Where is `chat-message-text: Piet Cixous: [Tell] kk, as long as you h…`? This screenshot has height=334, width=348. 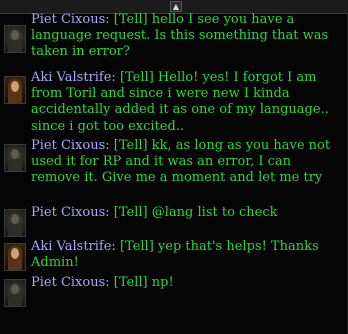 chat-message-text: Piet Cixous: [Tell] kk, as long as you h… is located at coordinates (186, 162).